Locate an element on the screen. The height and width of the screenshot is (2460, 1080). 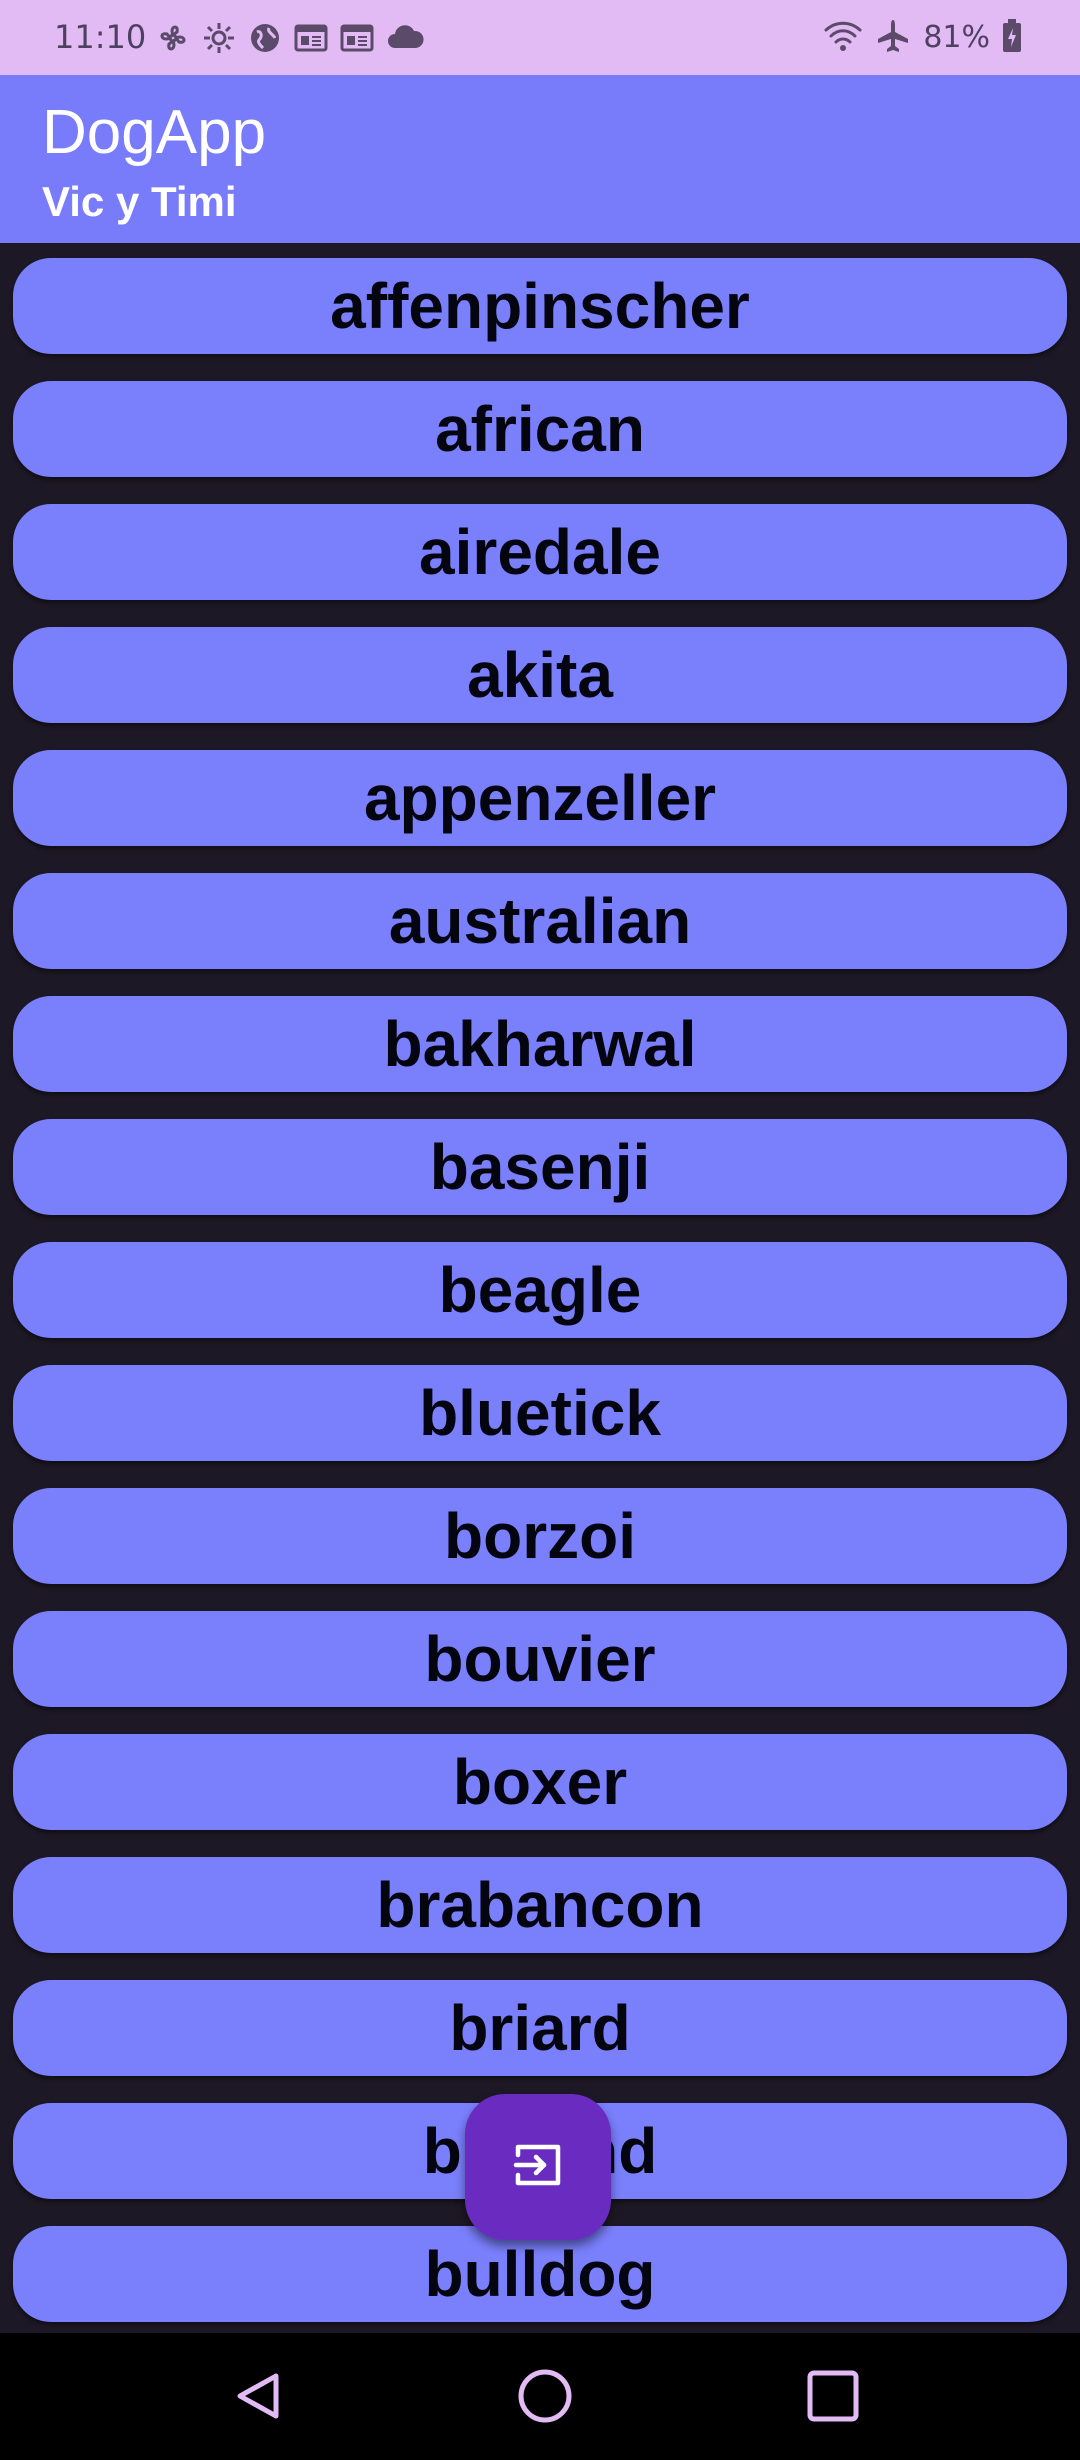
breed-label: beagle is located at coordinates (540, 1290).